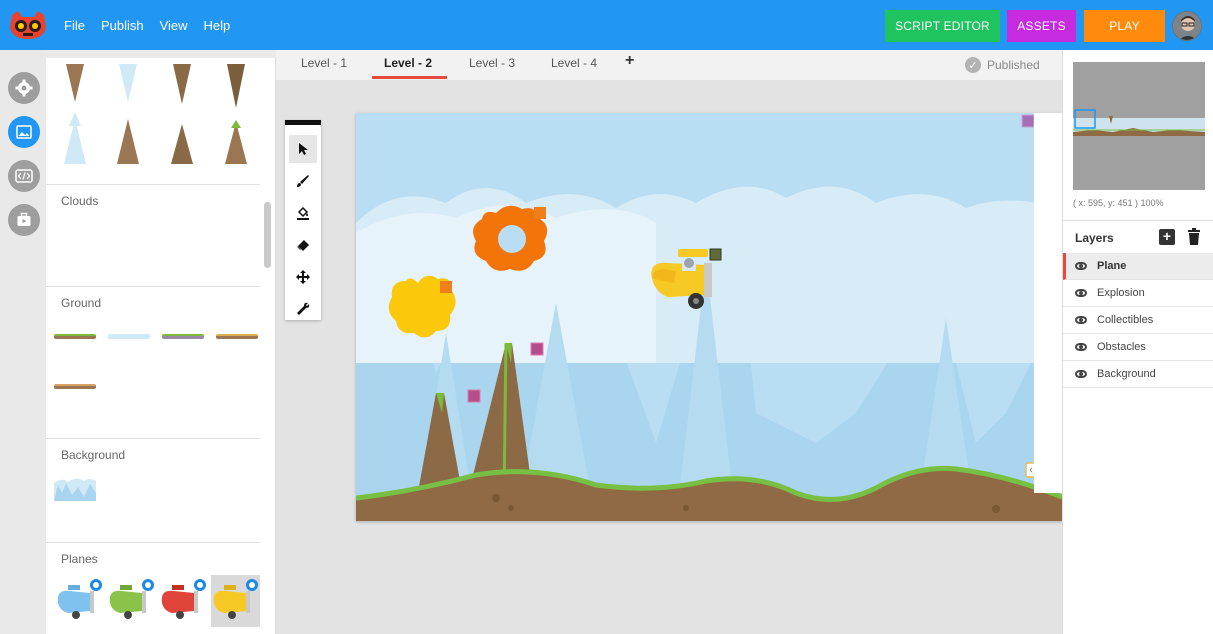 The height and width of the screenshot is (634, 1213). I want to click on briefcase-icon, so click(24, 219).